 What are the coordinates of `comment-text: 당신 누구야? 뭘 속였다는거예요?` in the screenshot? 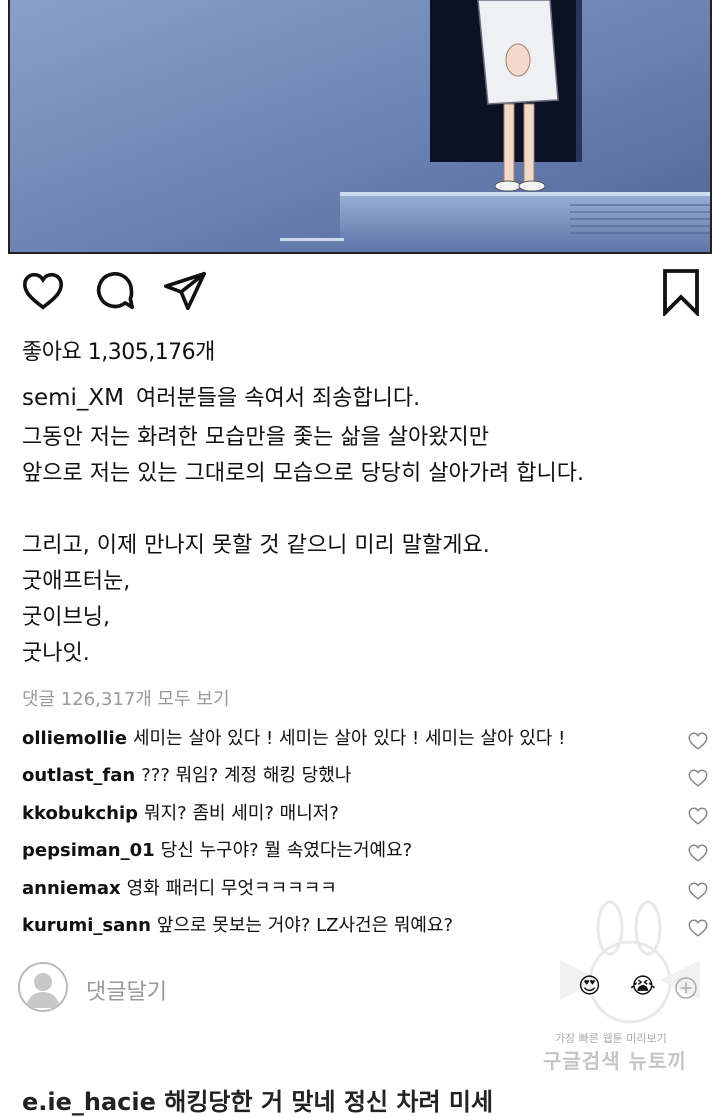 It's located at (286, 851).